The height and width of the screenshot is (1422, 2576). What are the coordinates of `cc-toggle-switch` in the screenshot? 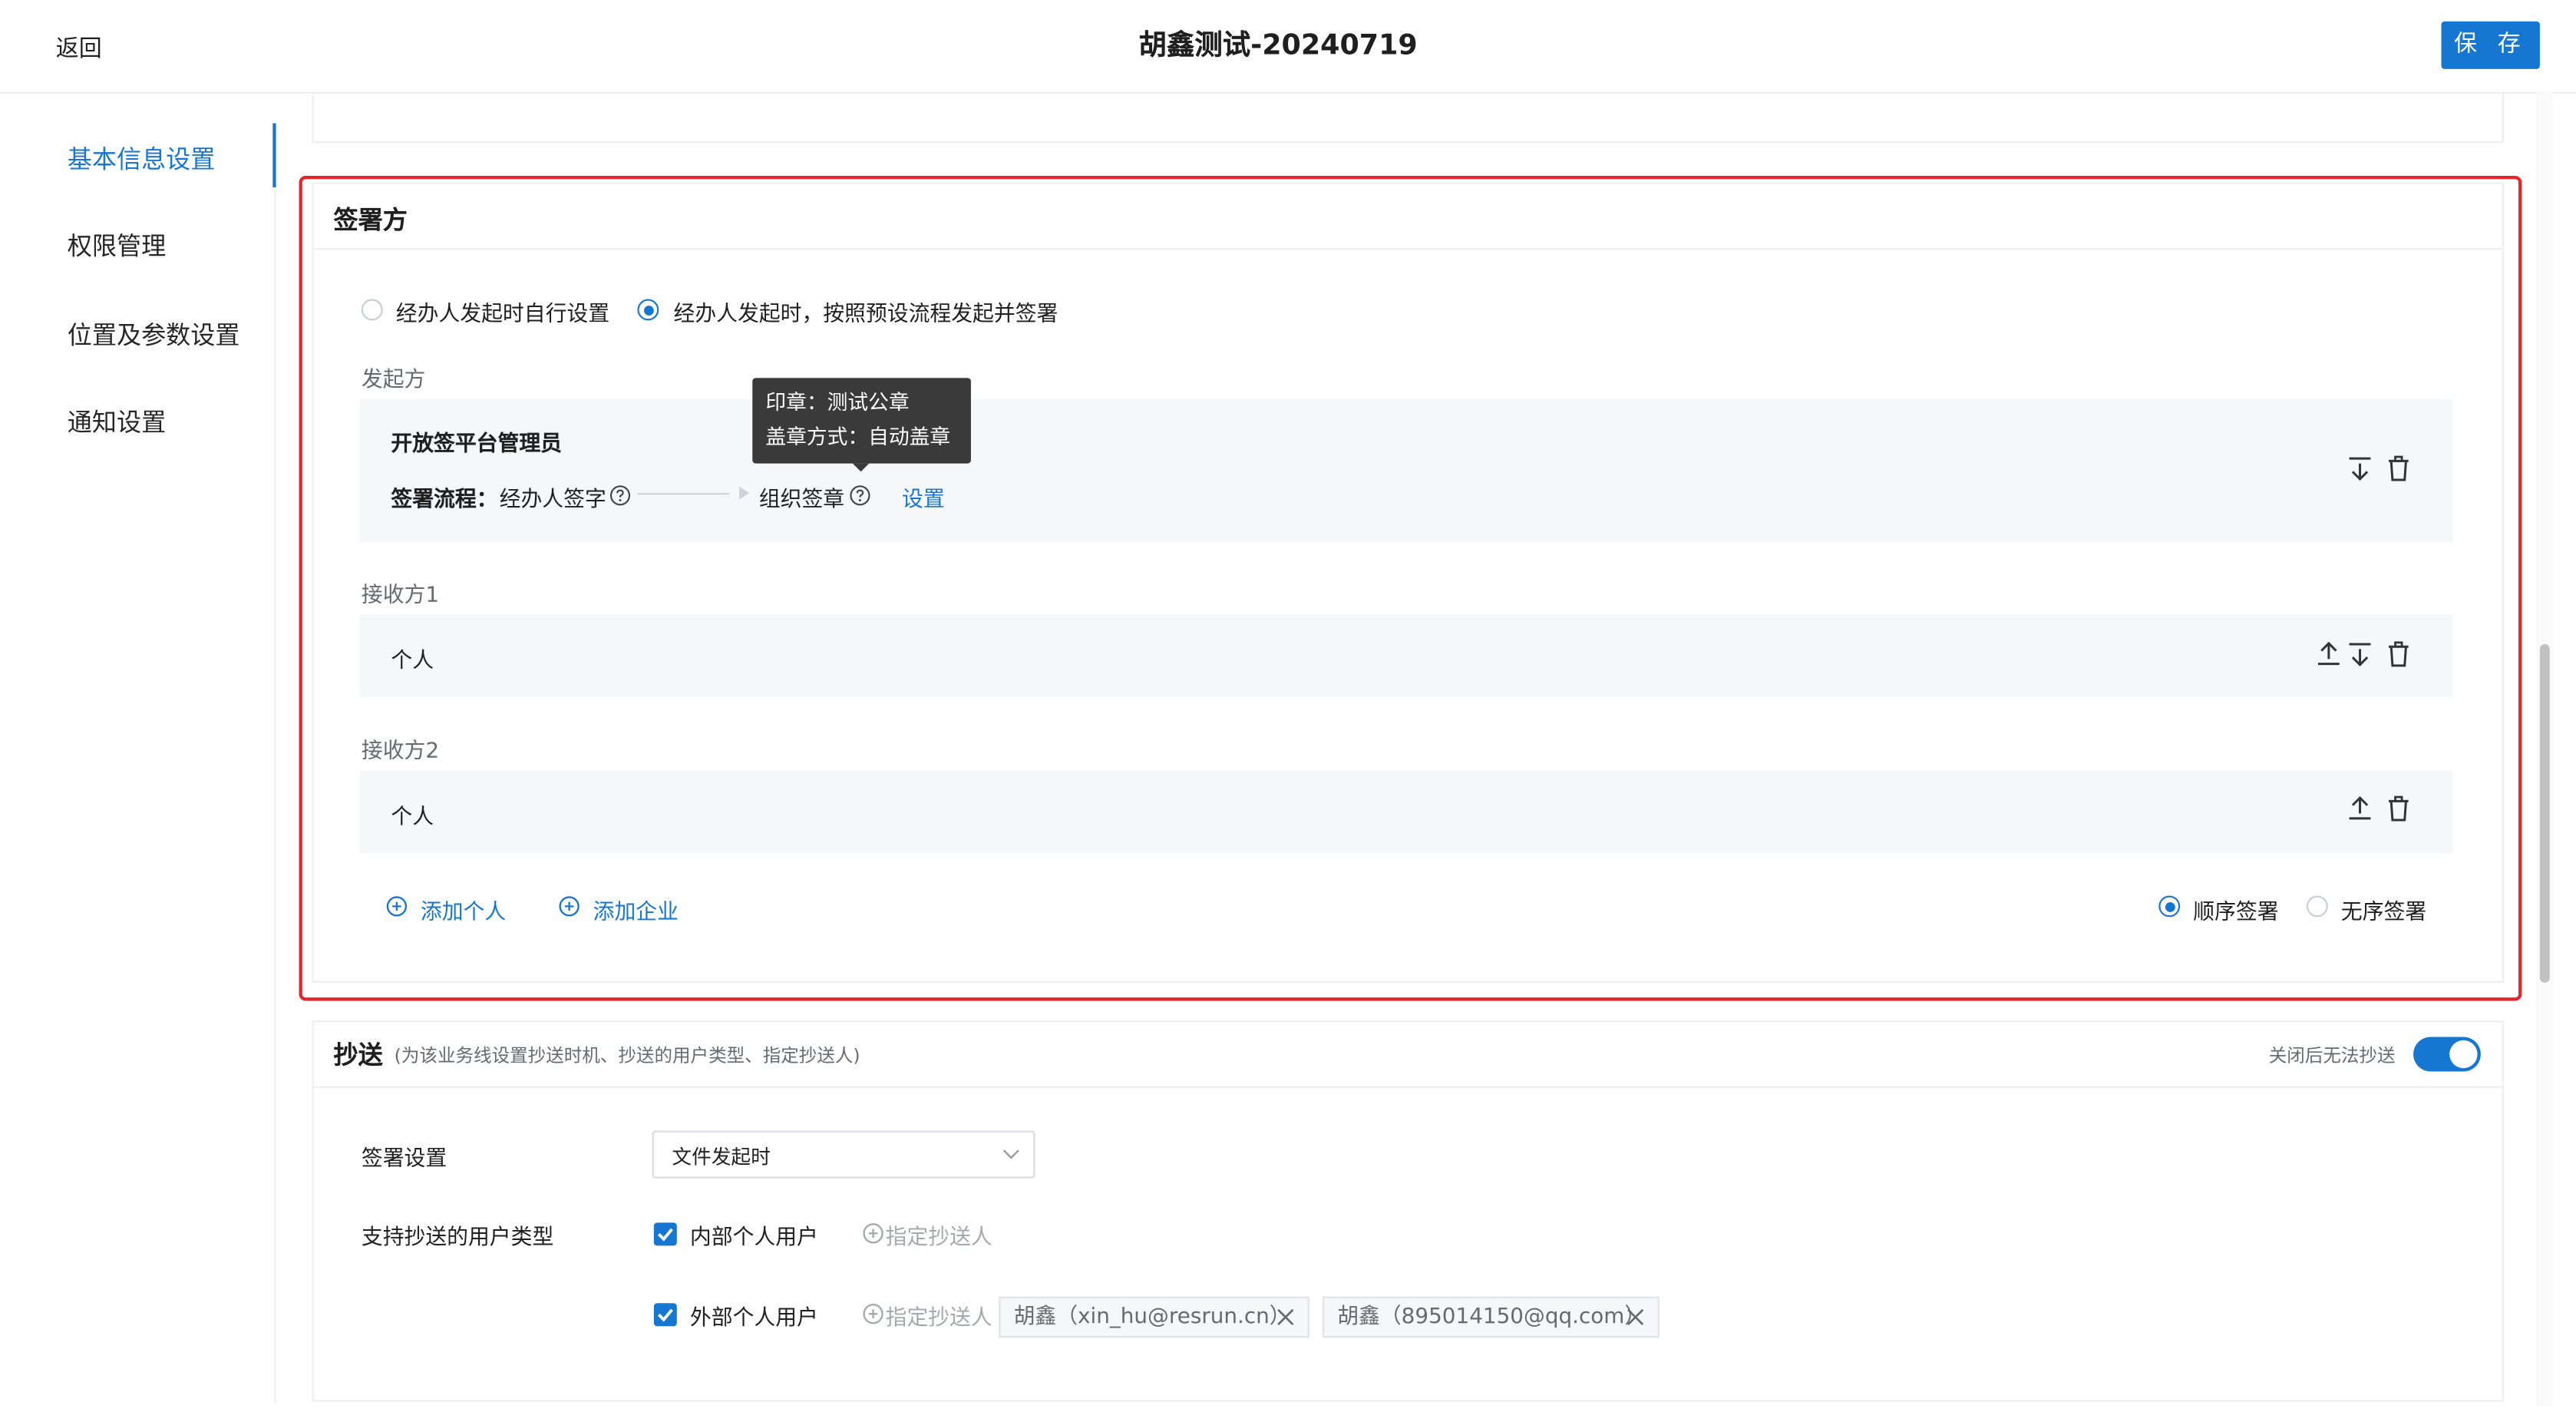 It's located at (2447, 1054).